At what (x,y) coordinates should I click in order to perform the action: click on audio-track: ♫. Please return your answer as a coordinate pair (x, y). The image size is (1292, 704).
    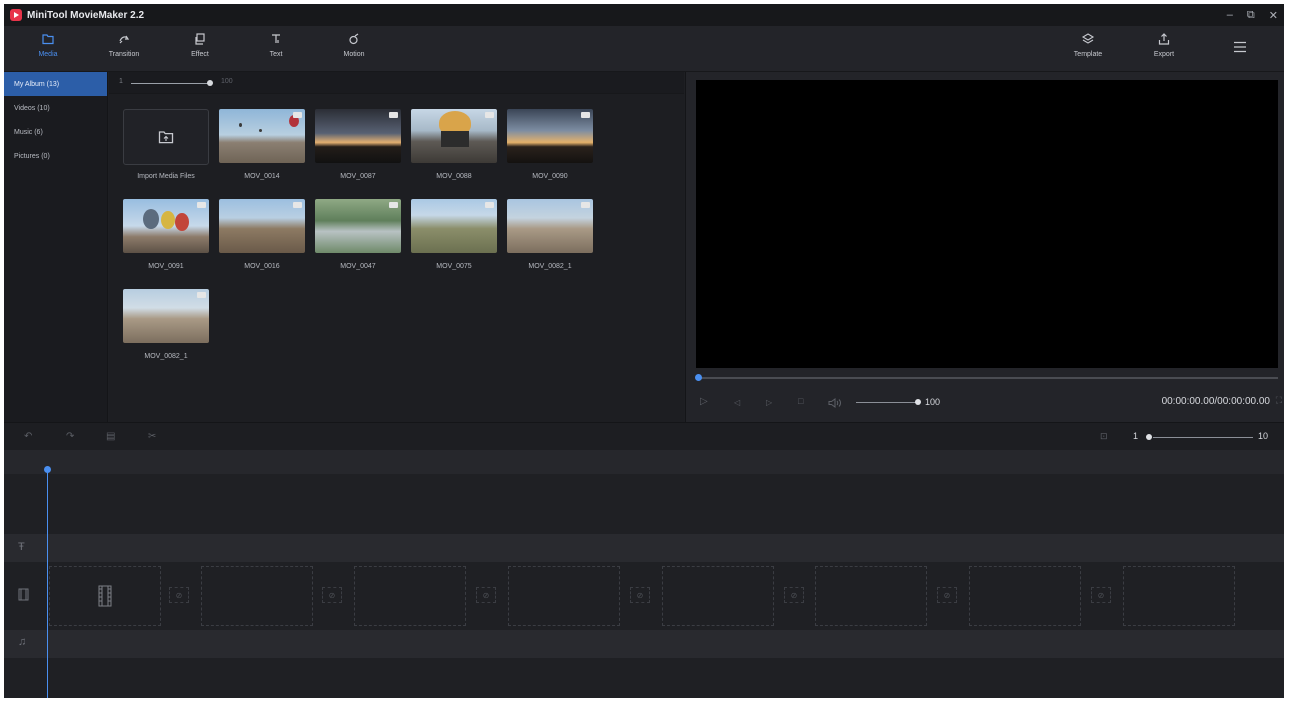
    Looking at the image, I should click on (644, 644).